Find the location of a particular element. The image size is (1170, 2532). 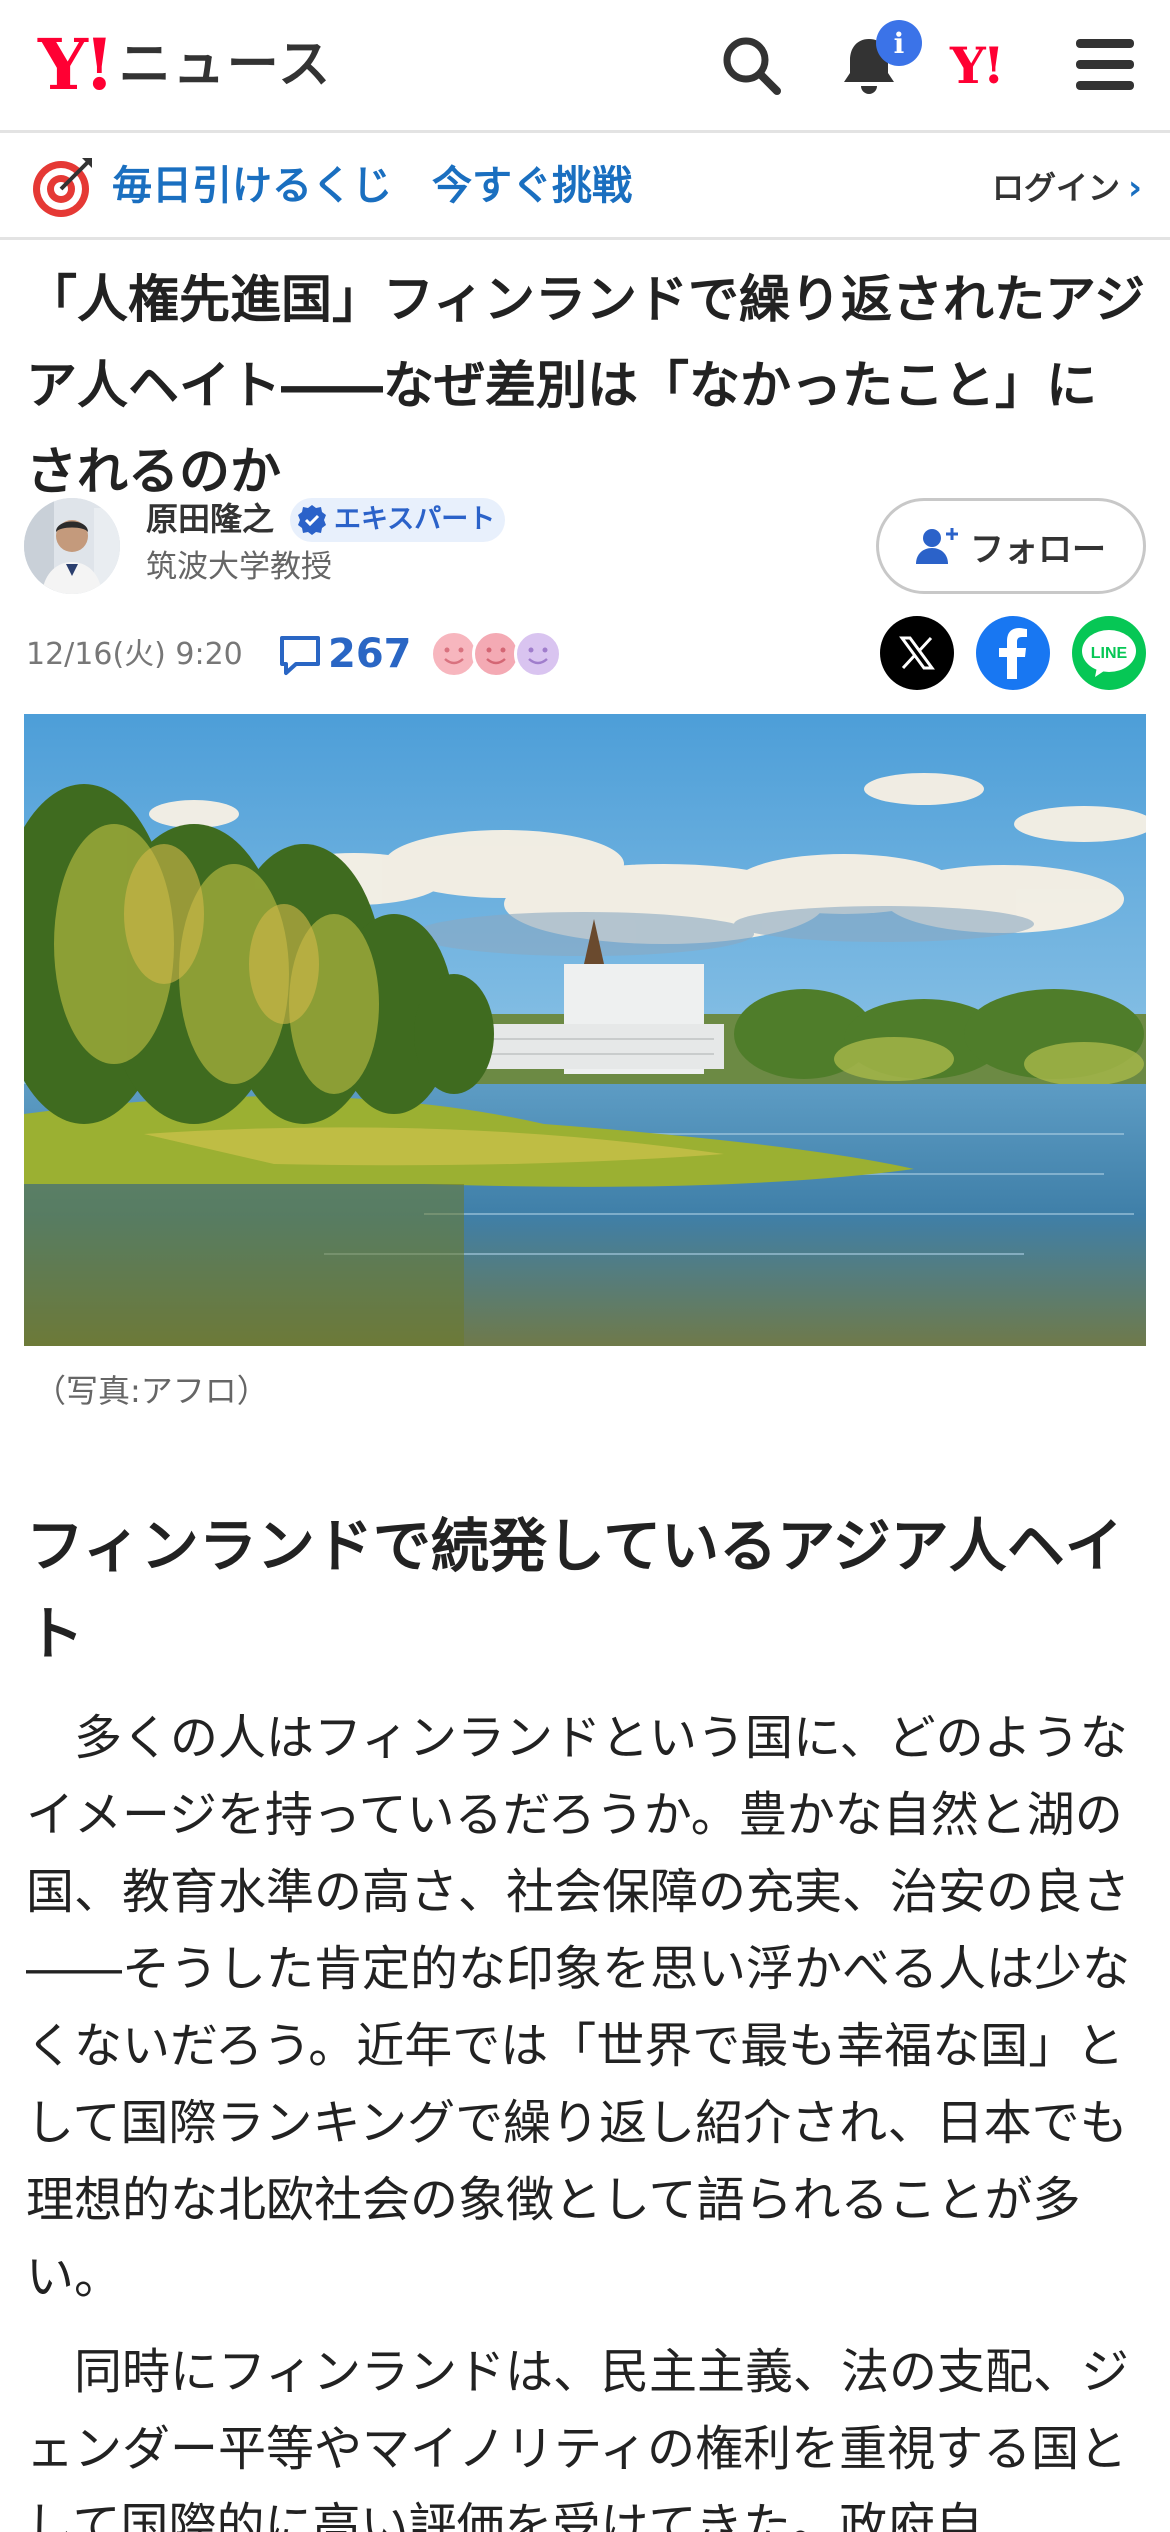

follow-button: フォロー is located at coordinates (1011, 546).